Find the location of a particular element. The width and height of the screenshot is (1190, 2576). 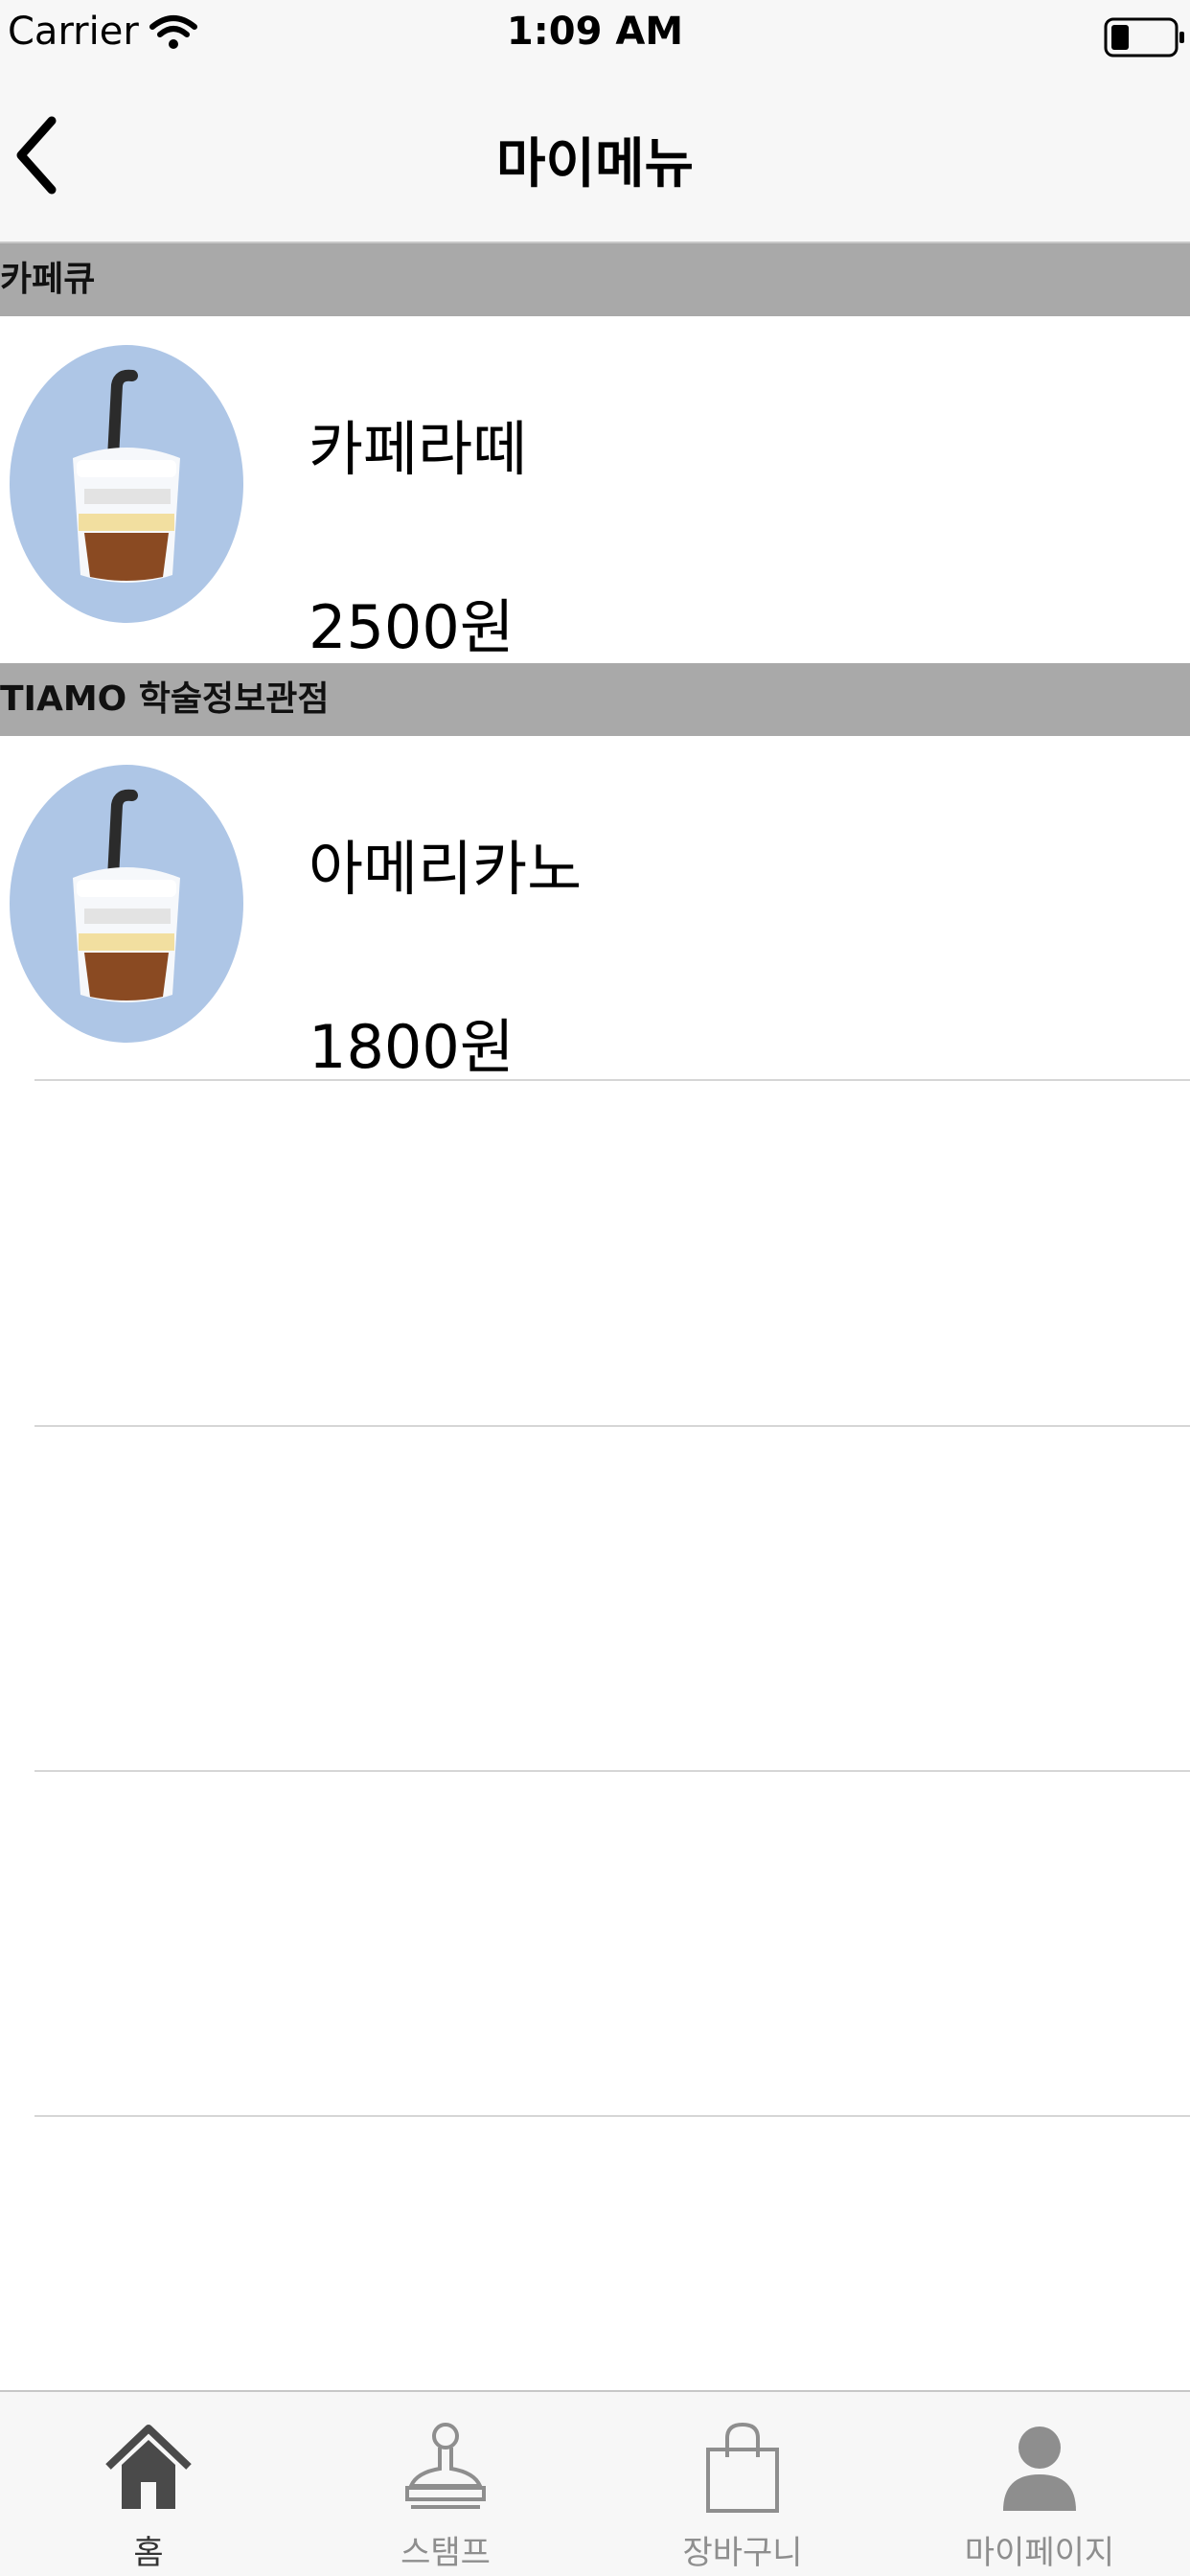

tab-home: 홈 is located at coordinates (148, 2484).